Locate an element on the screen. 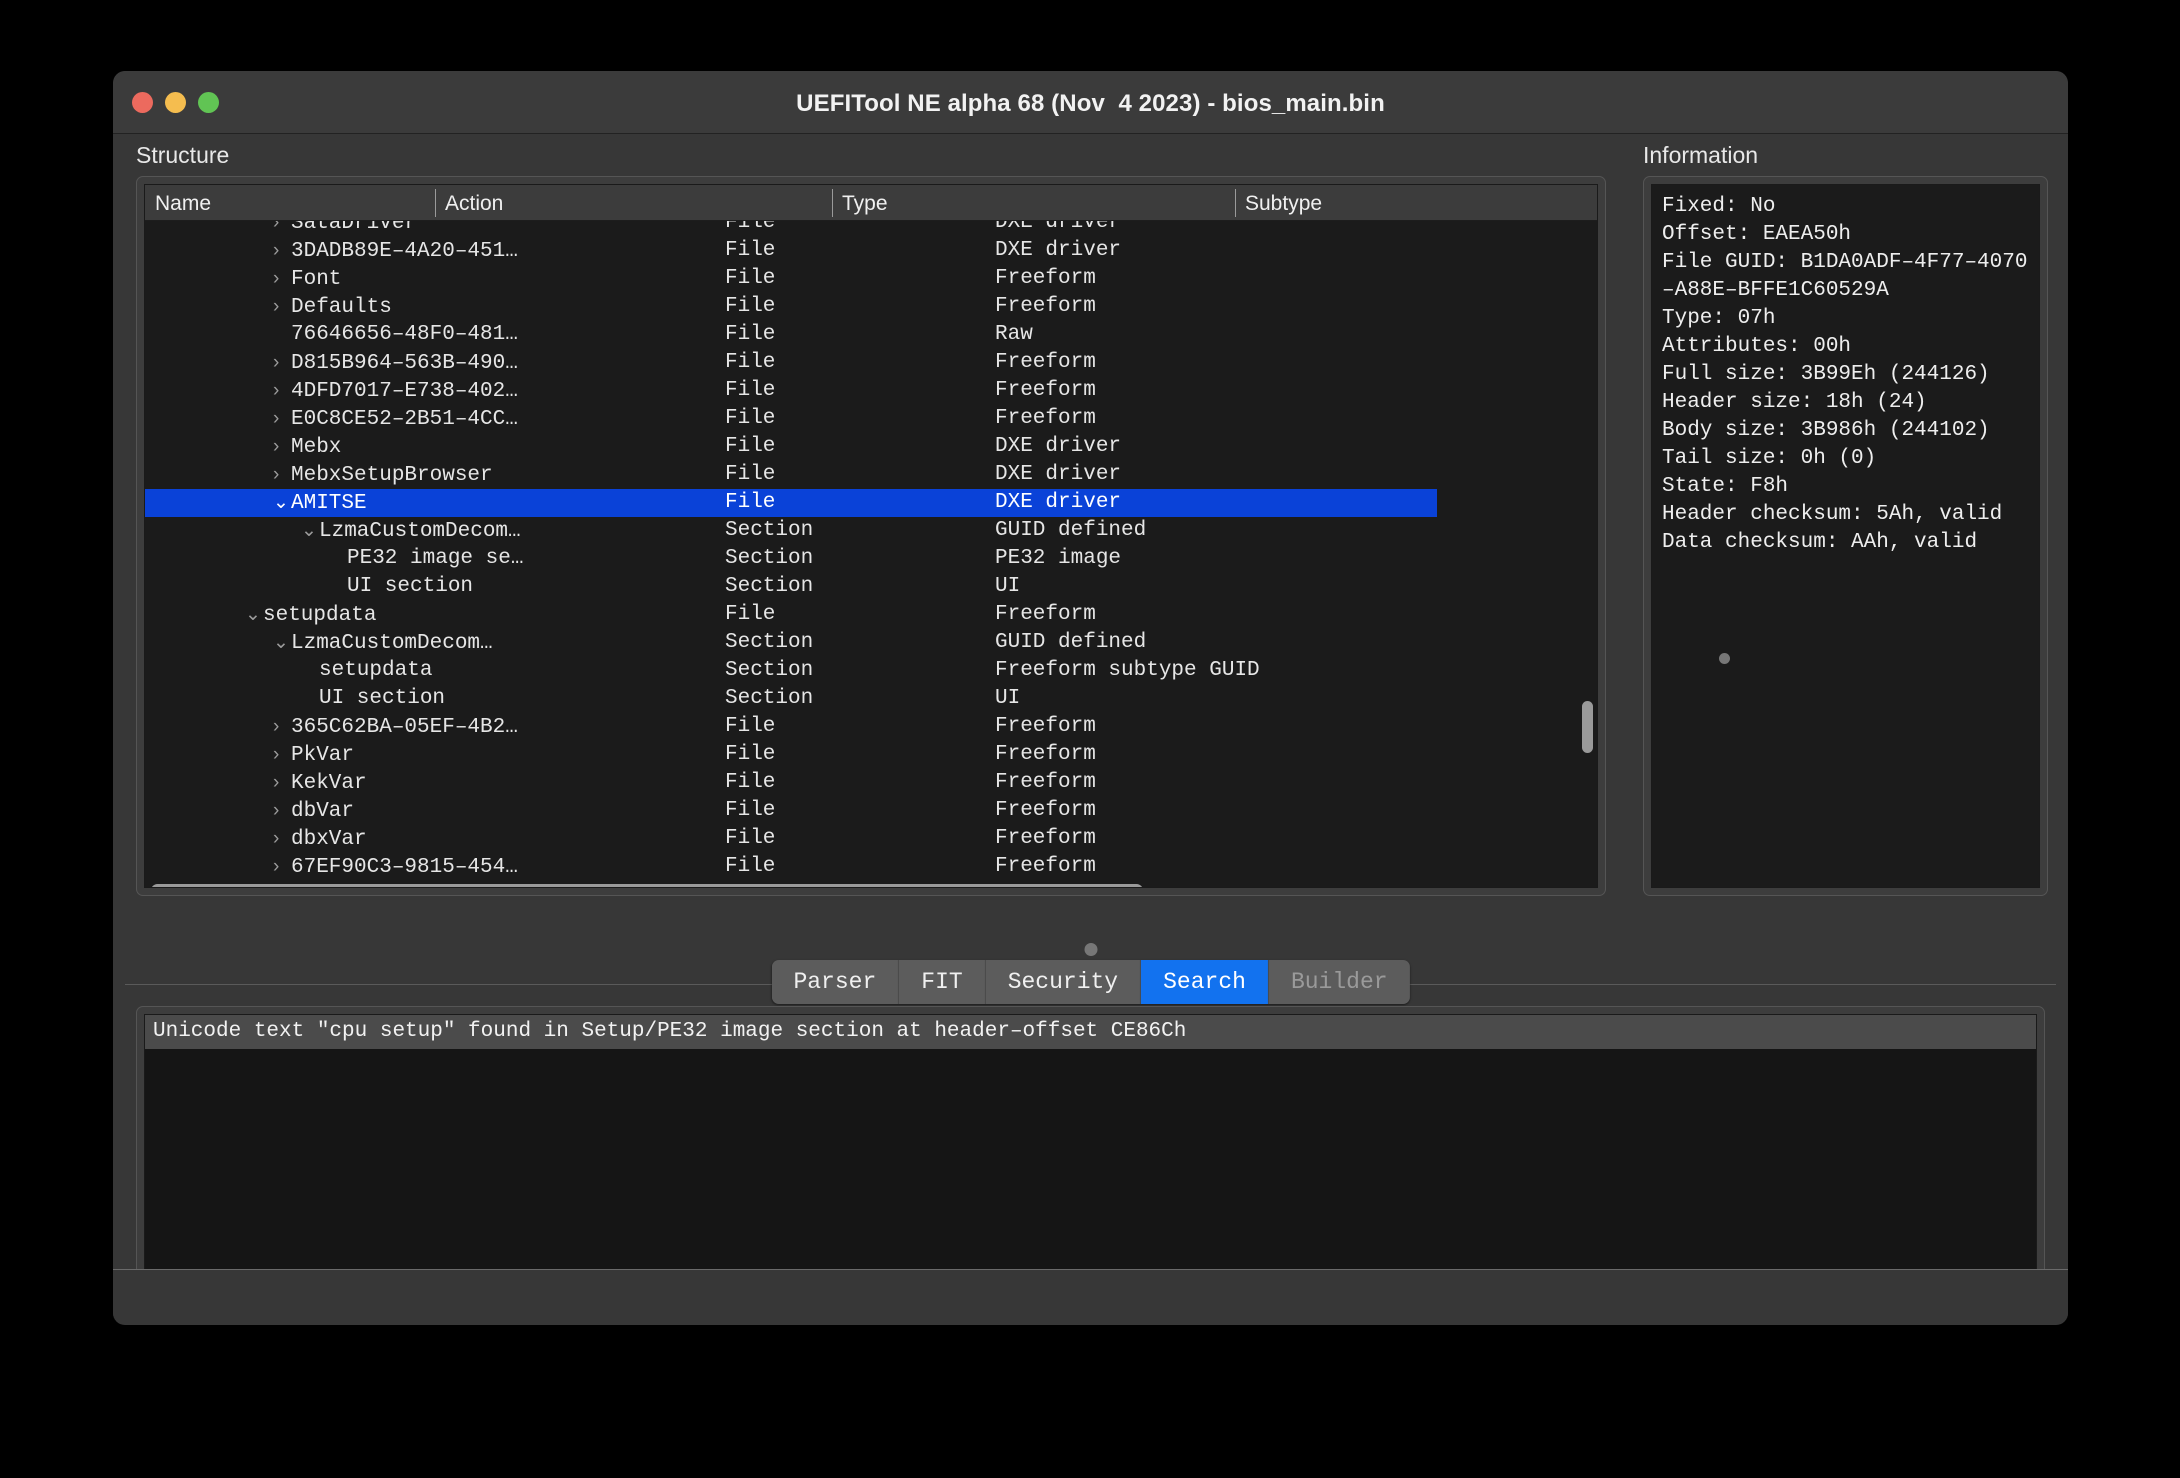 The width and height of the screenshot is (2180, 1478). tree-row-name-cell: › MebxSetupBrowser is located at coordinates (383, 475).